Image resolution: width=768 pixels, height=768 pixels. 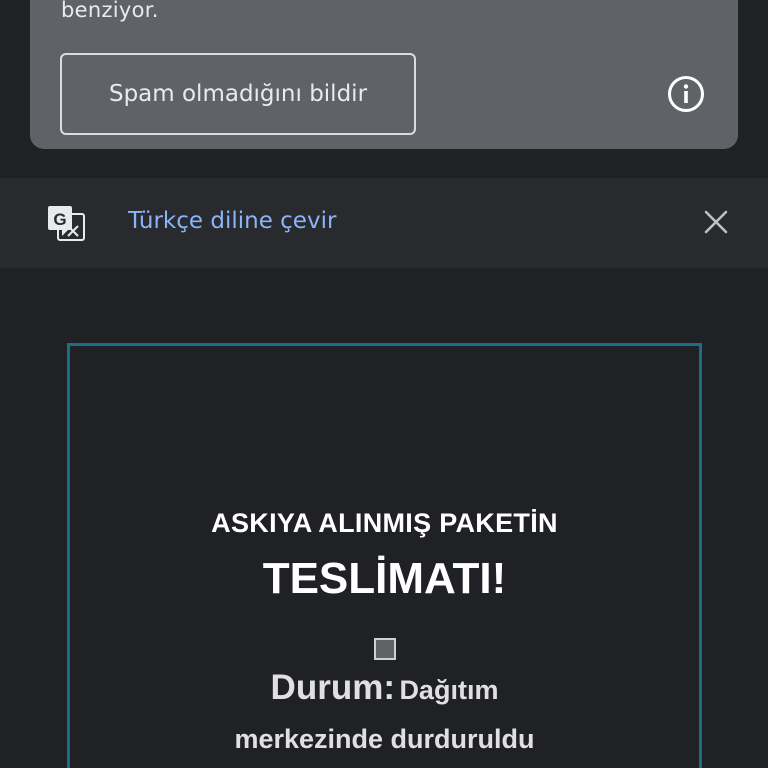 What do you see at coordinates (332, 687) in the screenshot?
I see `status-label: Durum:` at bounding box center [332, 687].